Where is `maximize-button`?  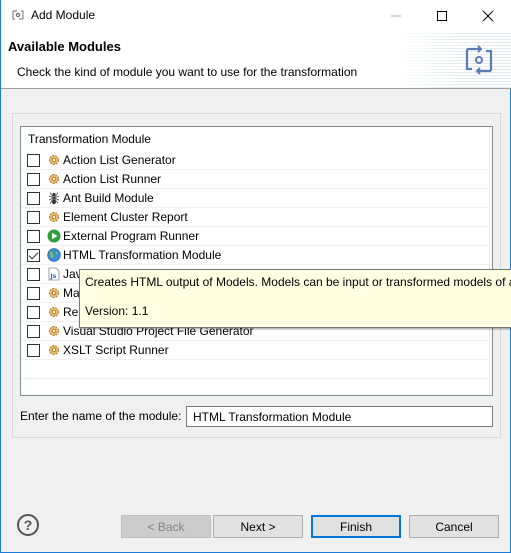
maximize-button is located at coordinates (442, 15).